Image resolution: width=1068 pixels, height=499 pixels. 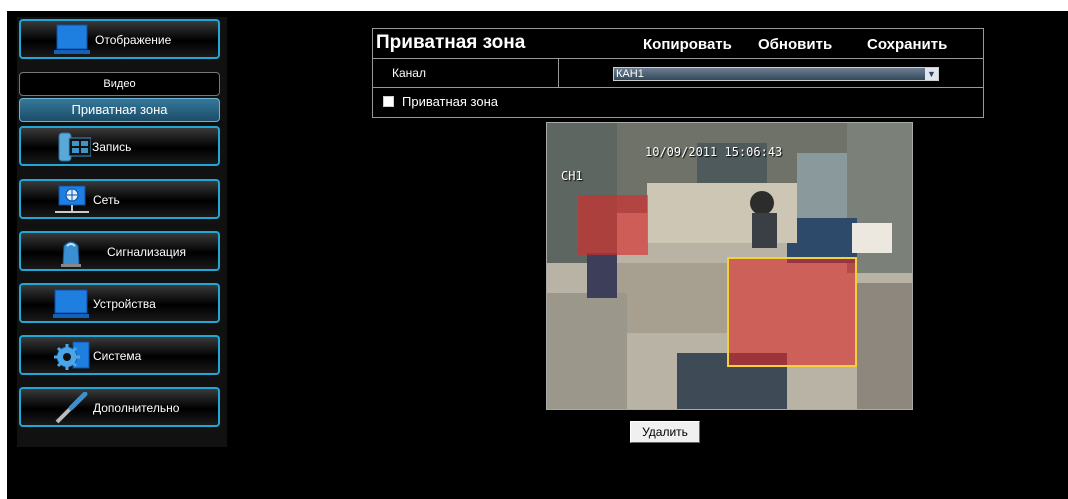 I want to click on page-title: Приватная зона, so click(x=451, y=42).